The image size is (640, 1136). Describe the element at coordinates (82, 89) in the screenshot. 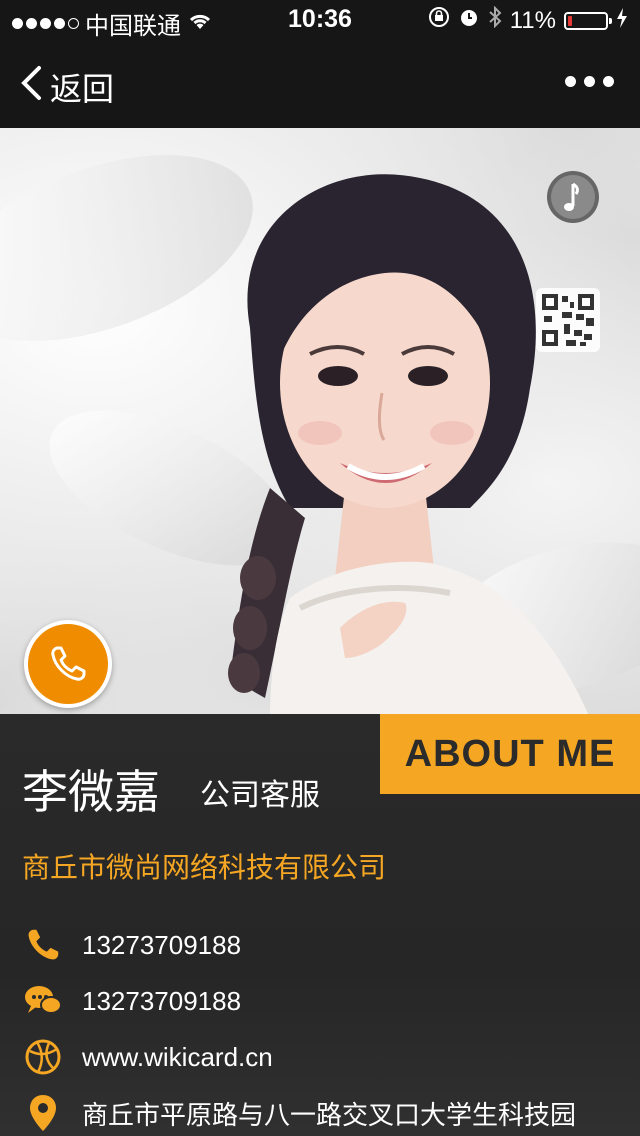

I see `back-label: 返回` at that location.